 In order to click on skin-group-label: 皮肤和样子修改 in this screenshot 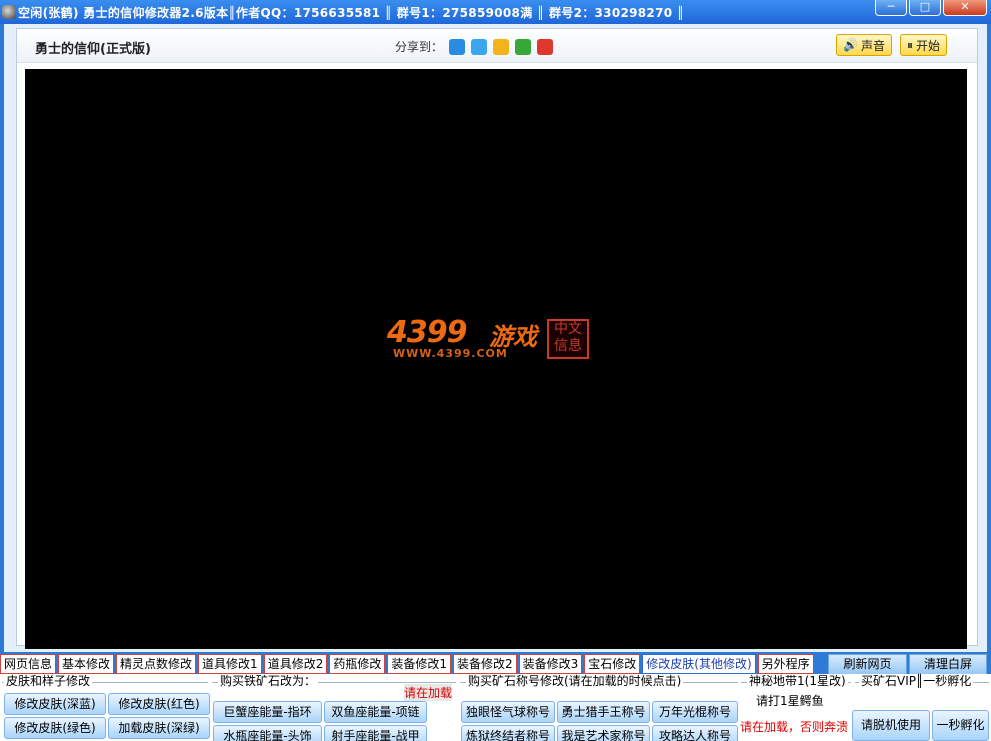, I will do `click(48, 681)`.